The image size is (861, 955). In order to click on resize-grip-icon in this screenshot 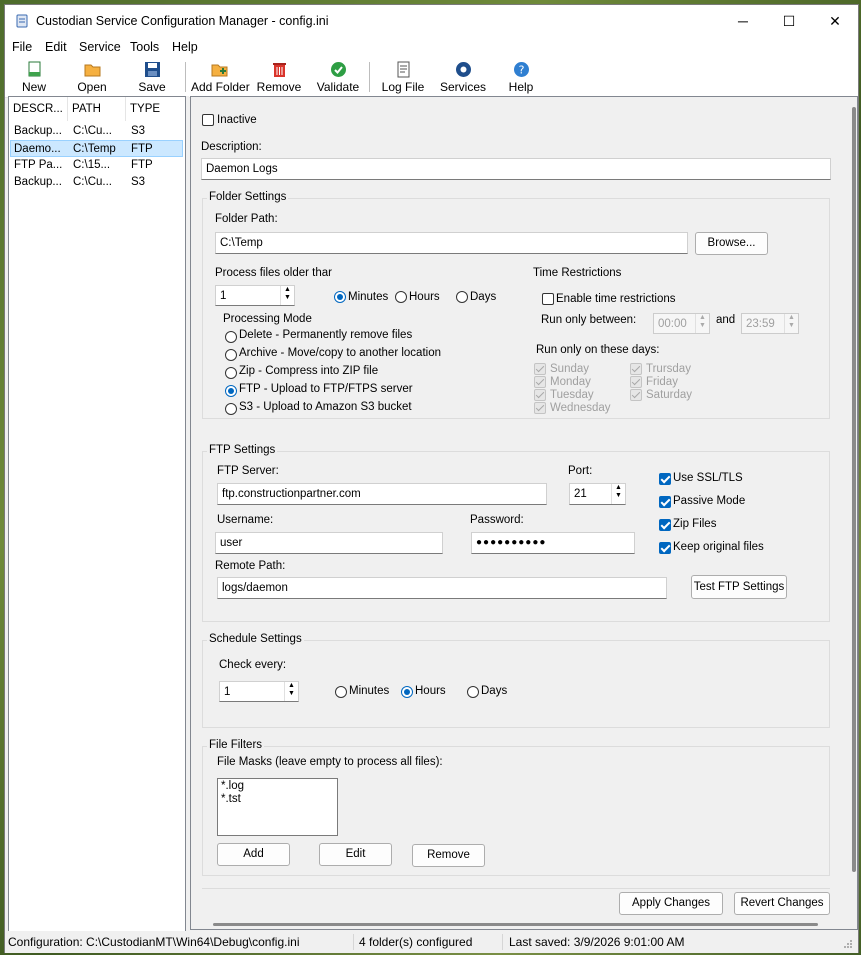, I will do `click(848, 944)`.